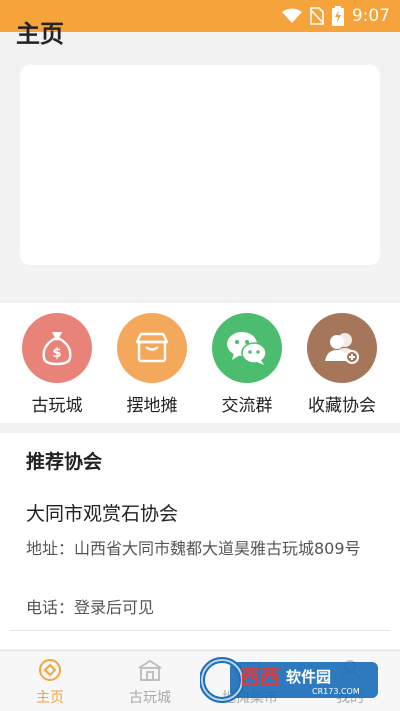  Describe the element at coordinates (200, 630) in the screenshot. I see `divider` at that location.